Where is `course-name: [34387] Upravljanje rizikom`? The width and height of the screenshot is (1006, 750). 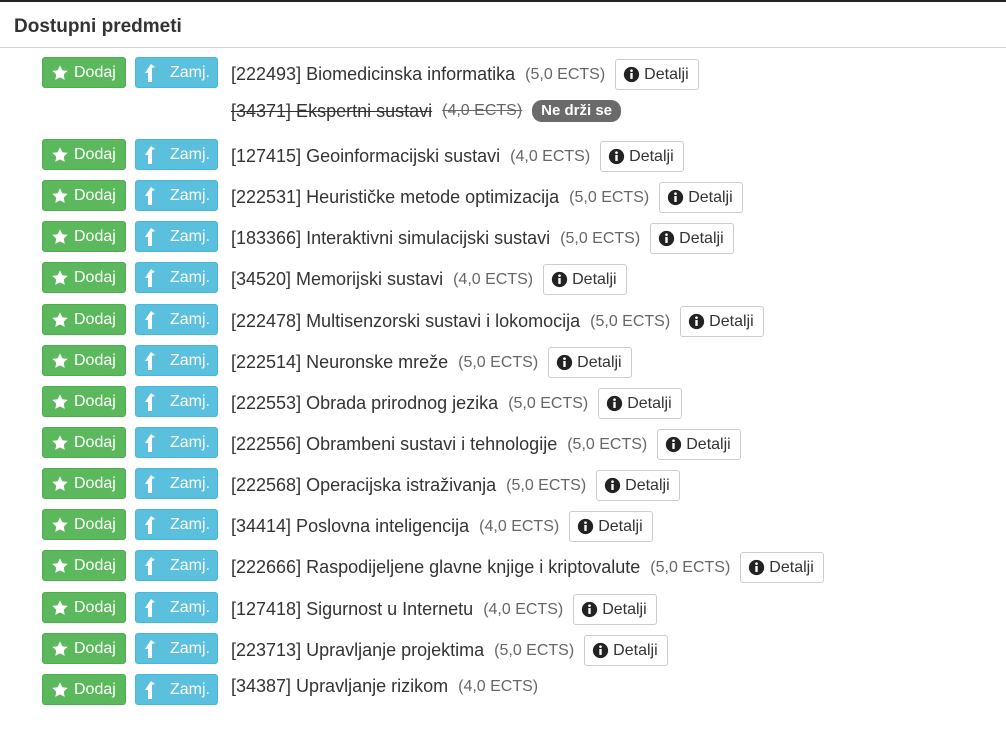 course-name: [34387] Upravljanje rizikom is located at coordinates (340, 686).